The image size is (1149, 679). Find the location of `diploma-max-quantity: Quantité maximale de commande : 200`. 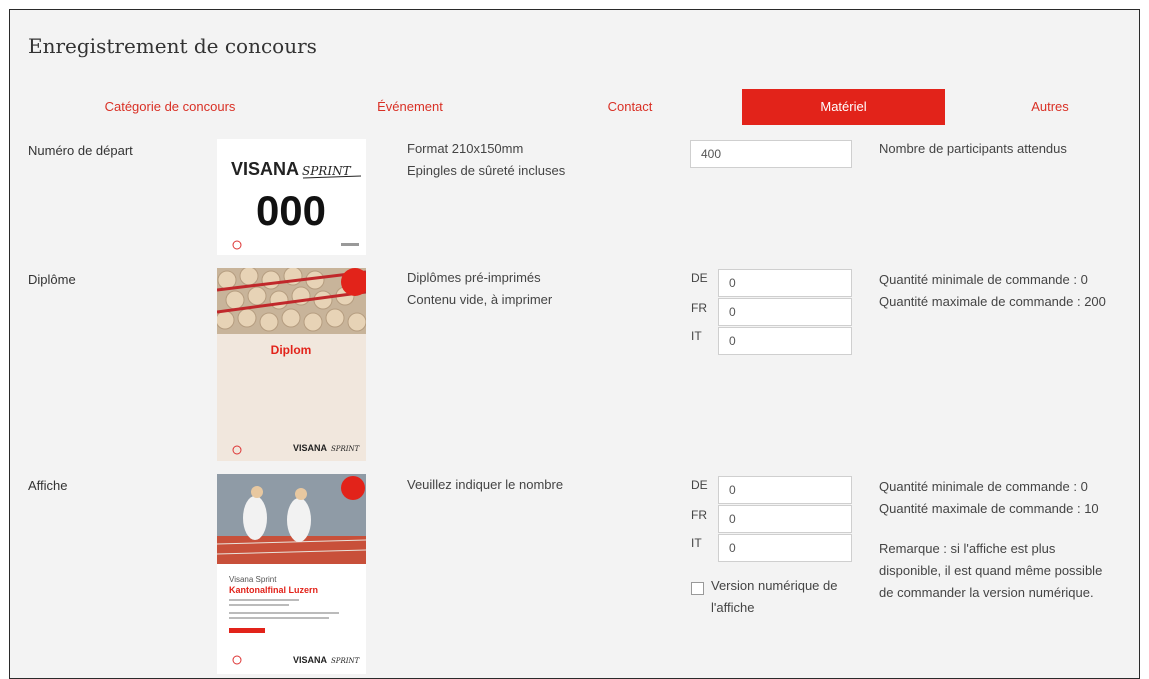

diploma-max-quantity: Quantité maximale de commande : 200 is located at coordinates (992, 301).